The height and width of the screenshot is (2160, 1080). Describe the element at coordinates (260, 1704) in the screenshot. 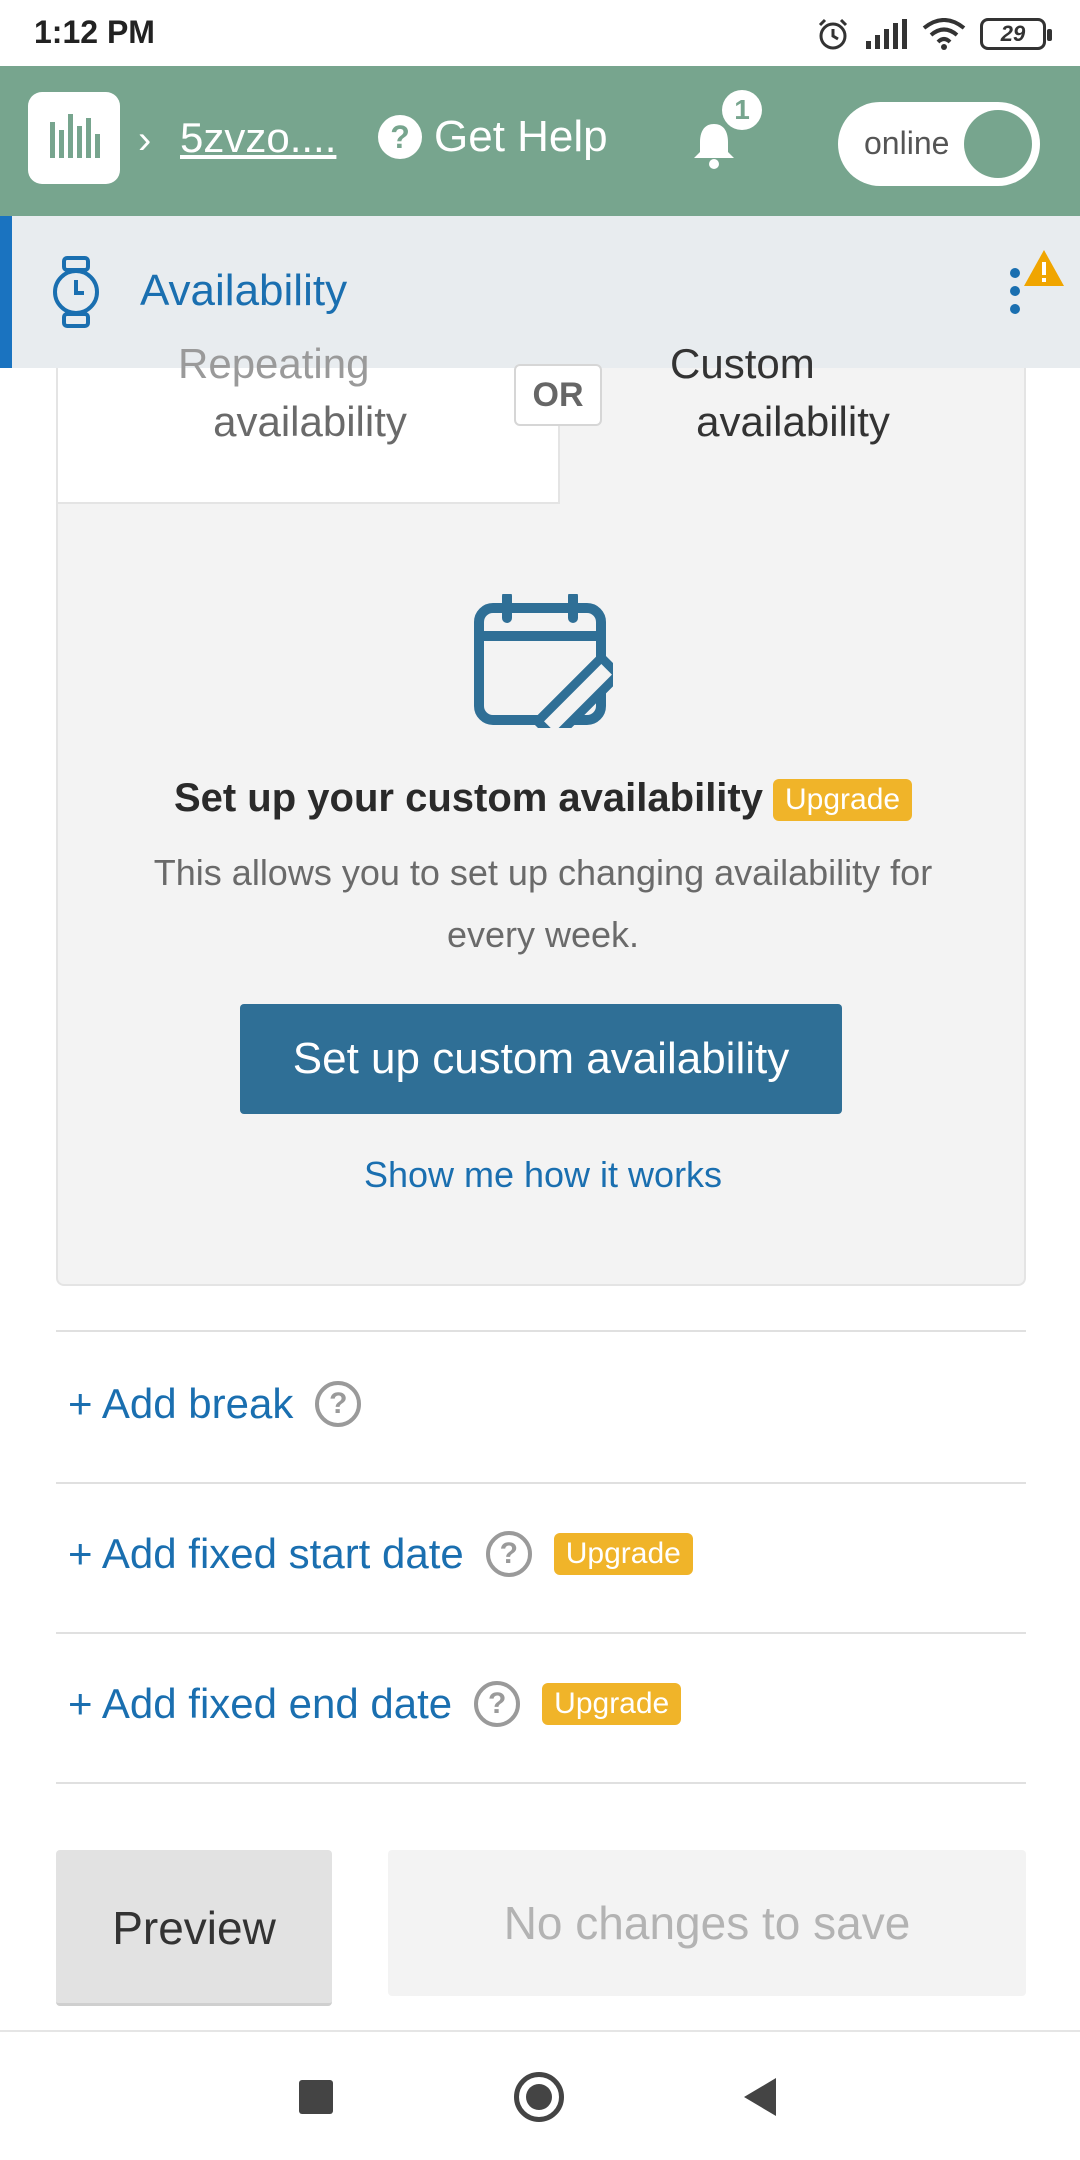

I see `add-fixed-end-link: + Add fixed end date` at that location.